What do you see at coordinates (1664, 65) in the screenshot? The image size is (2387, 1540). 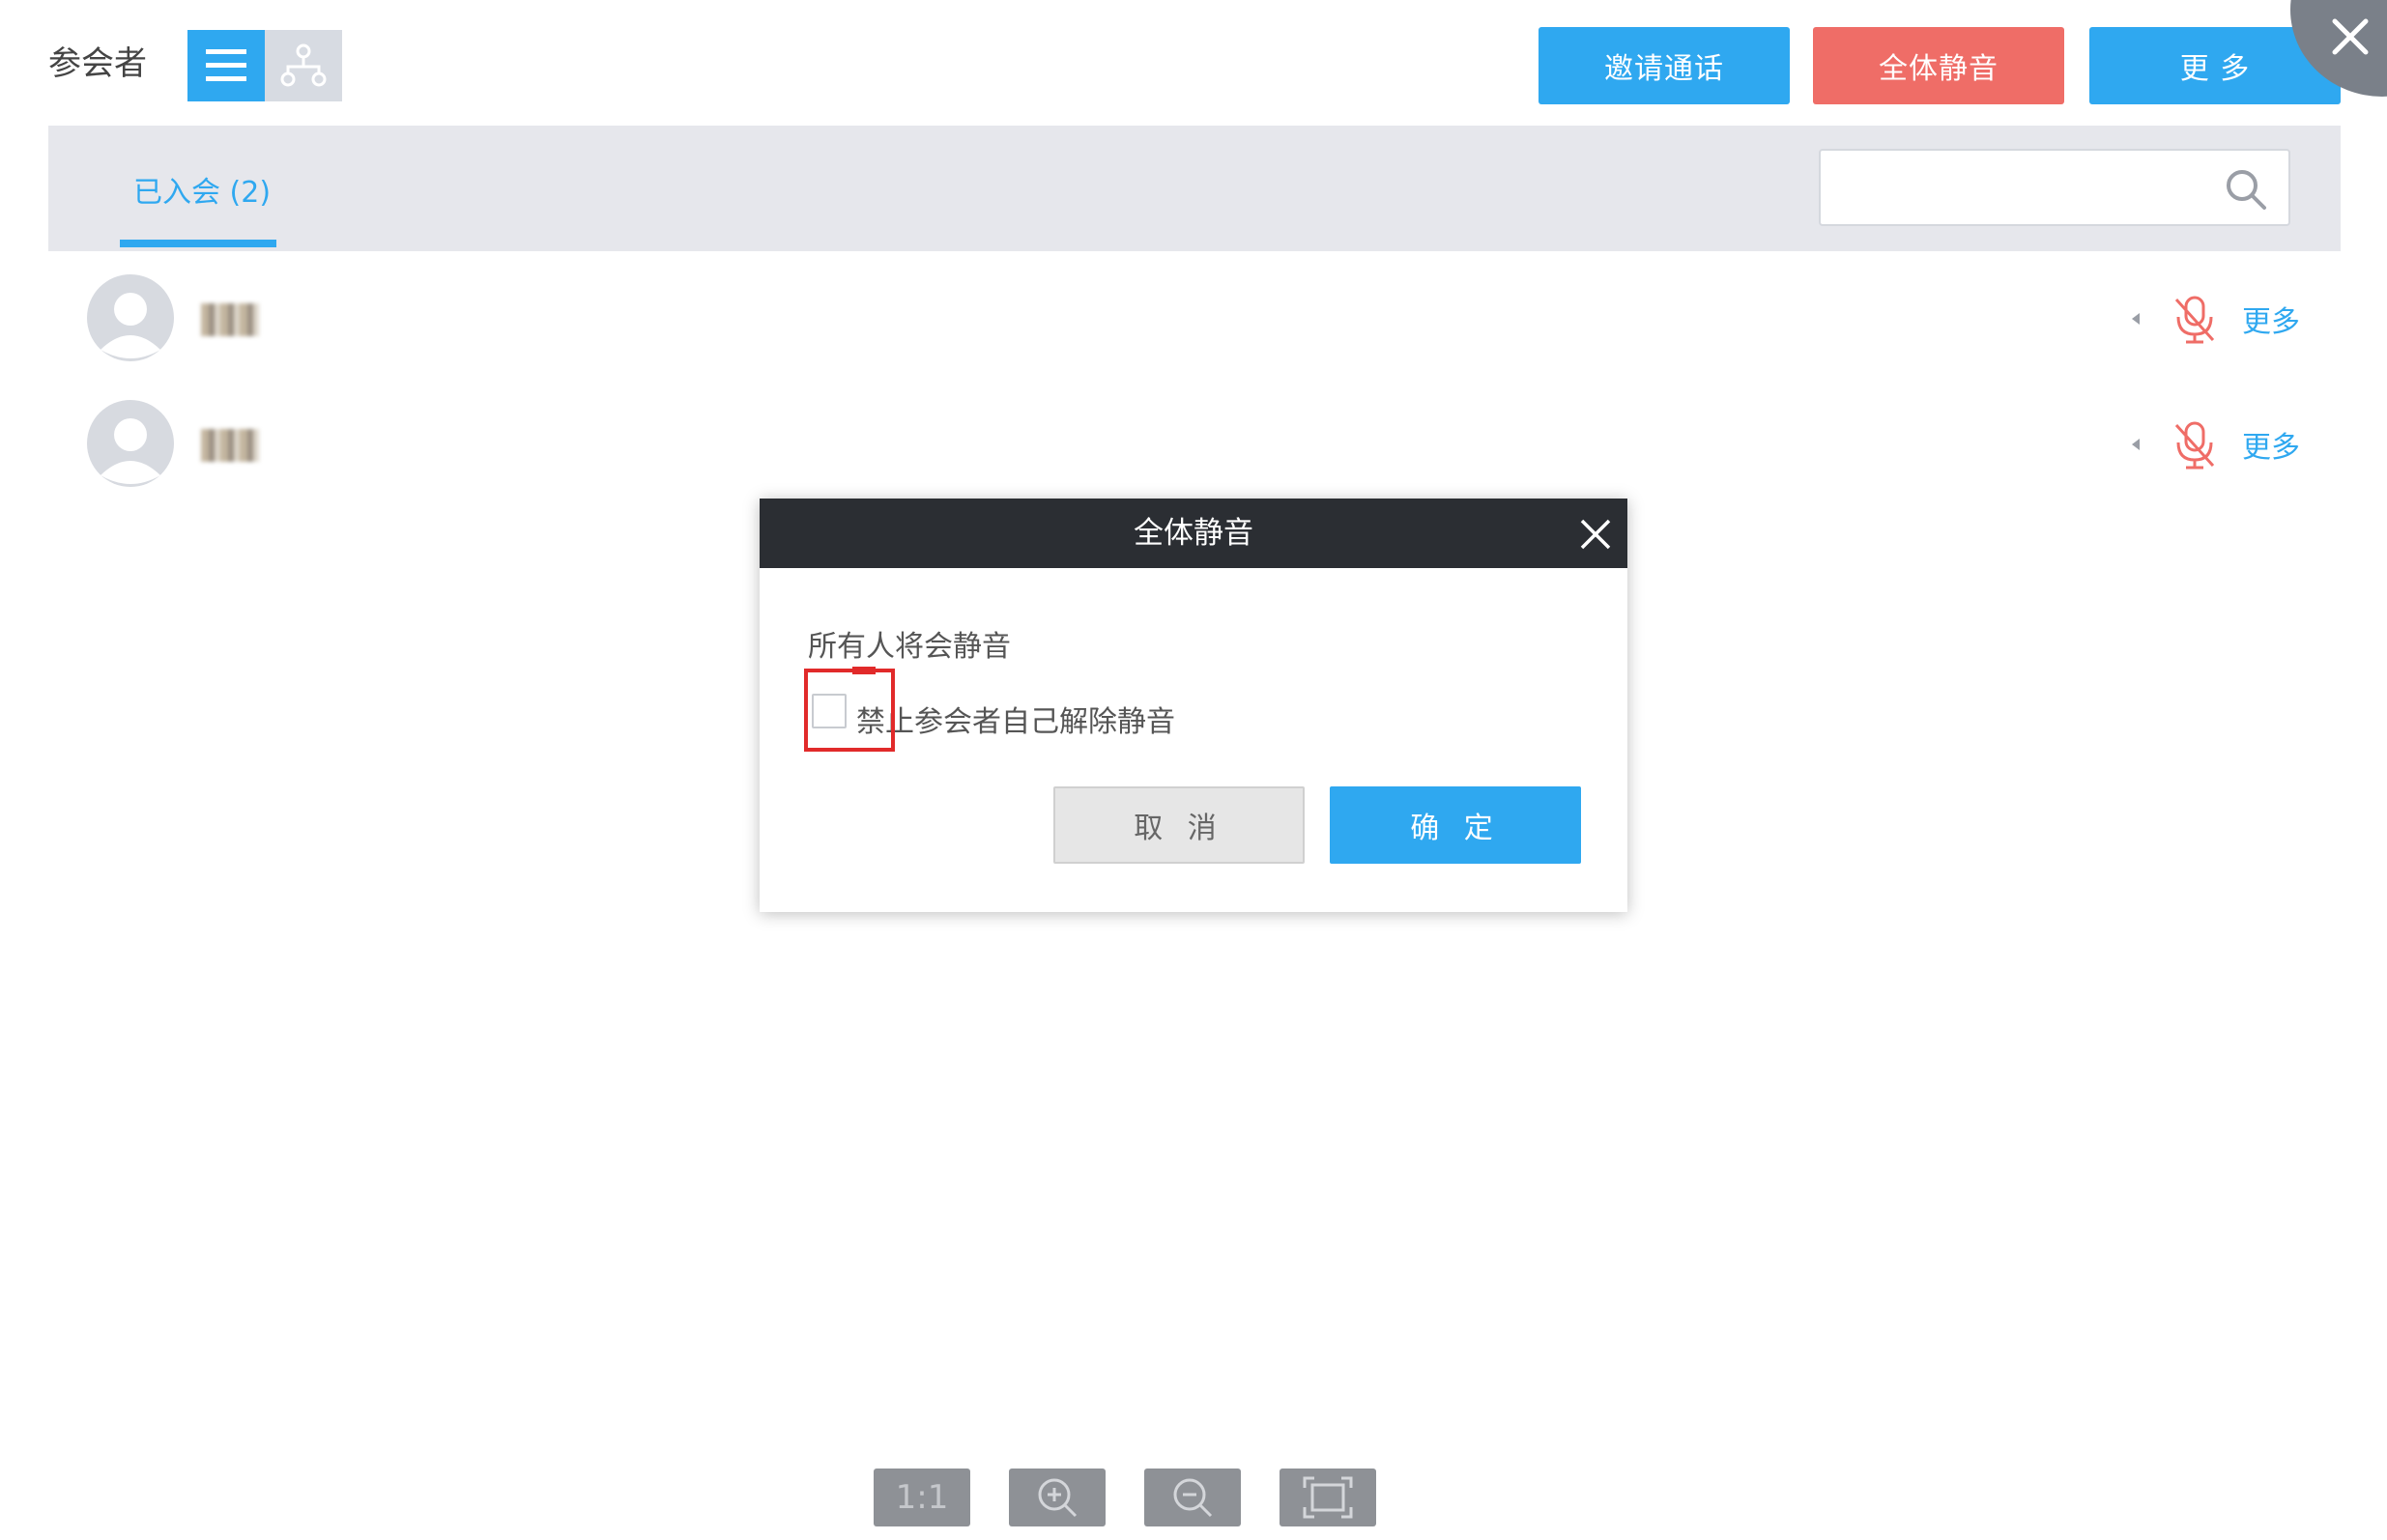 I see `invite-call-button: 邀请通话` at bounding box center [1664, 65].